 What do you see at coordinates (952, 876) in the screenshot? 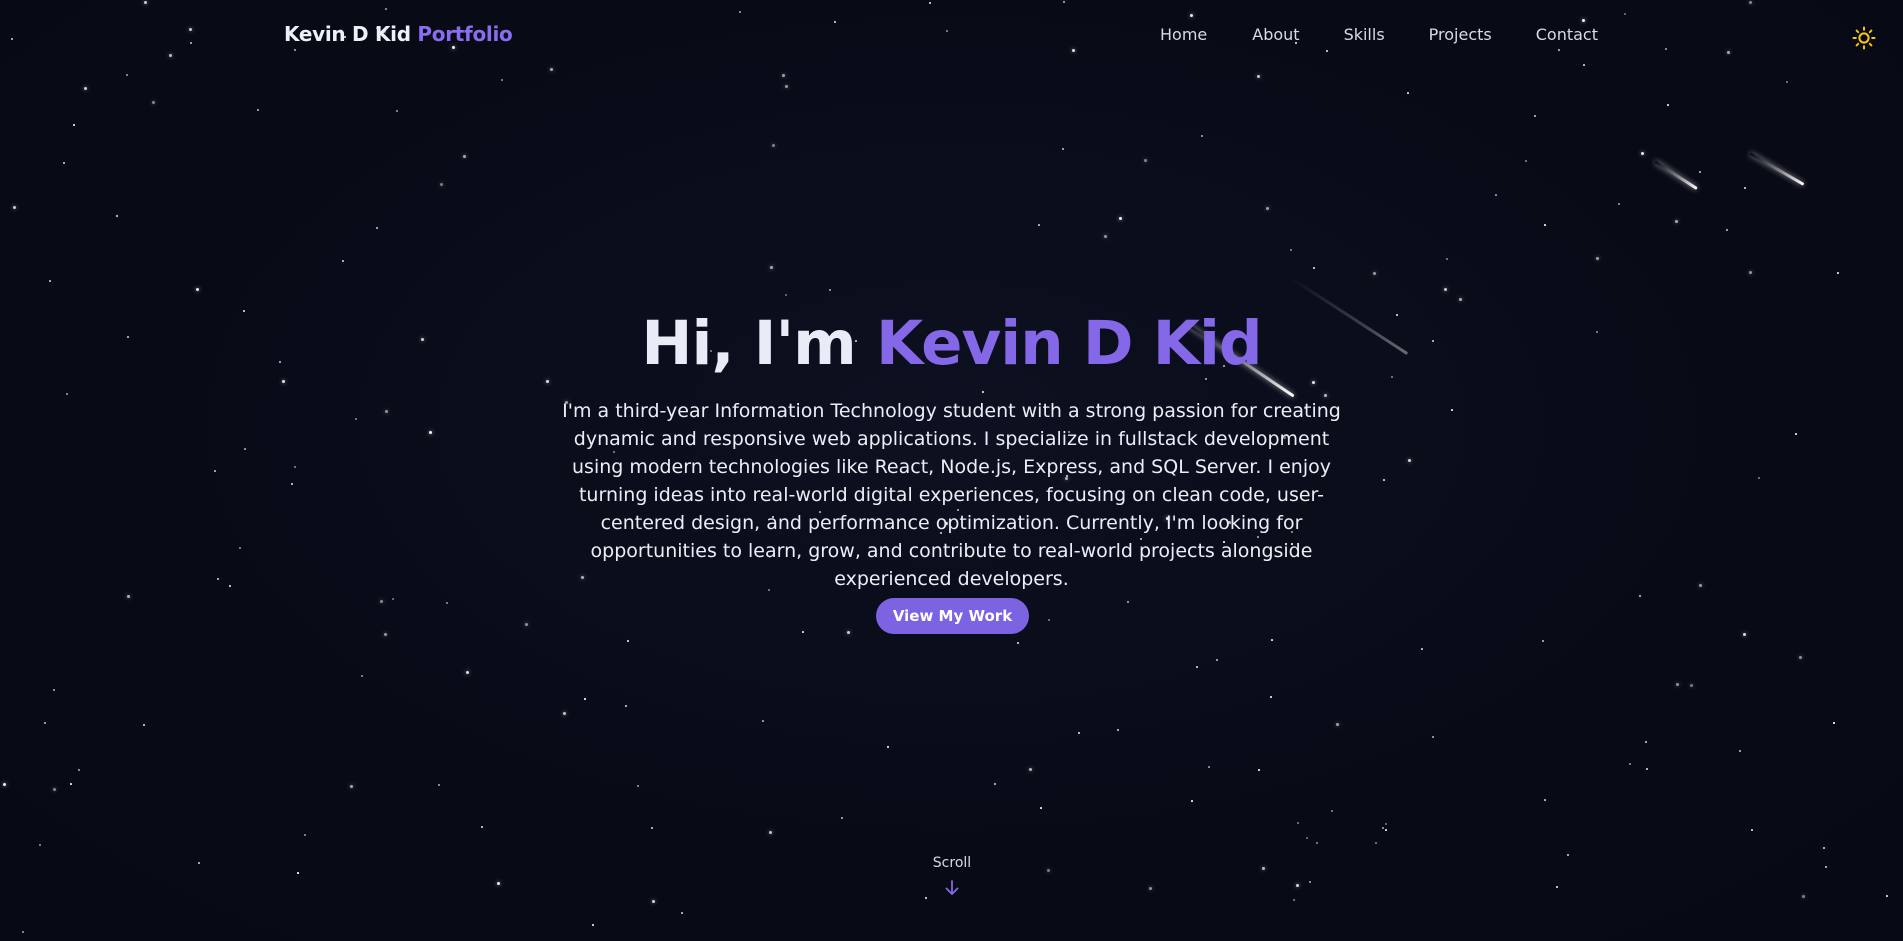
I see `scroll-indicator: Scroll` at bounding box center [952, 876].